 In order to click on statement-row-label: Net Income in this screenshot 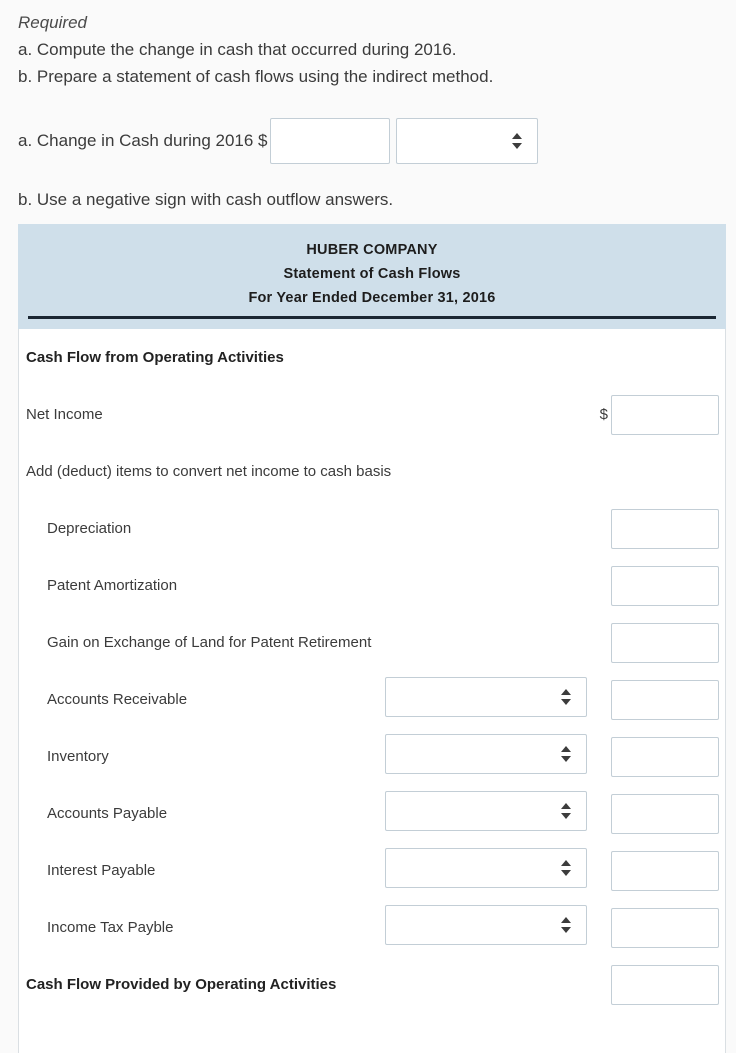, I will do `click(64, 414)`.